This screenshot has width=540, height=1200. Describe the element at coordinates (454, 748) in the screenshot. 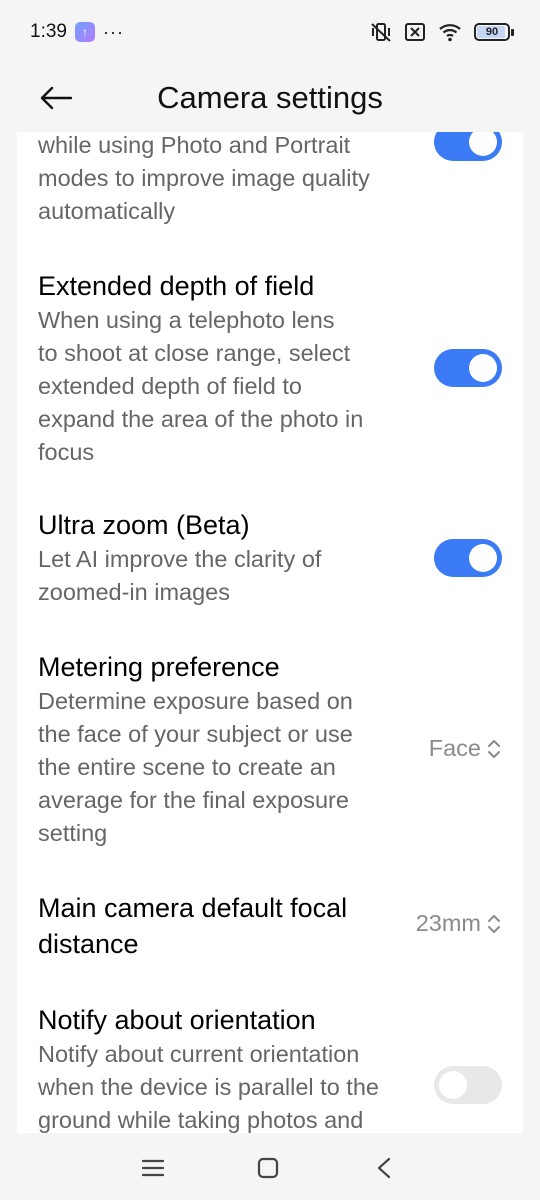

I see `selector-value: Face` at that location.